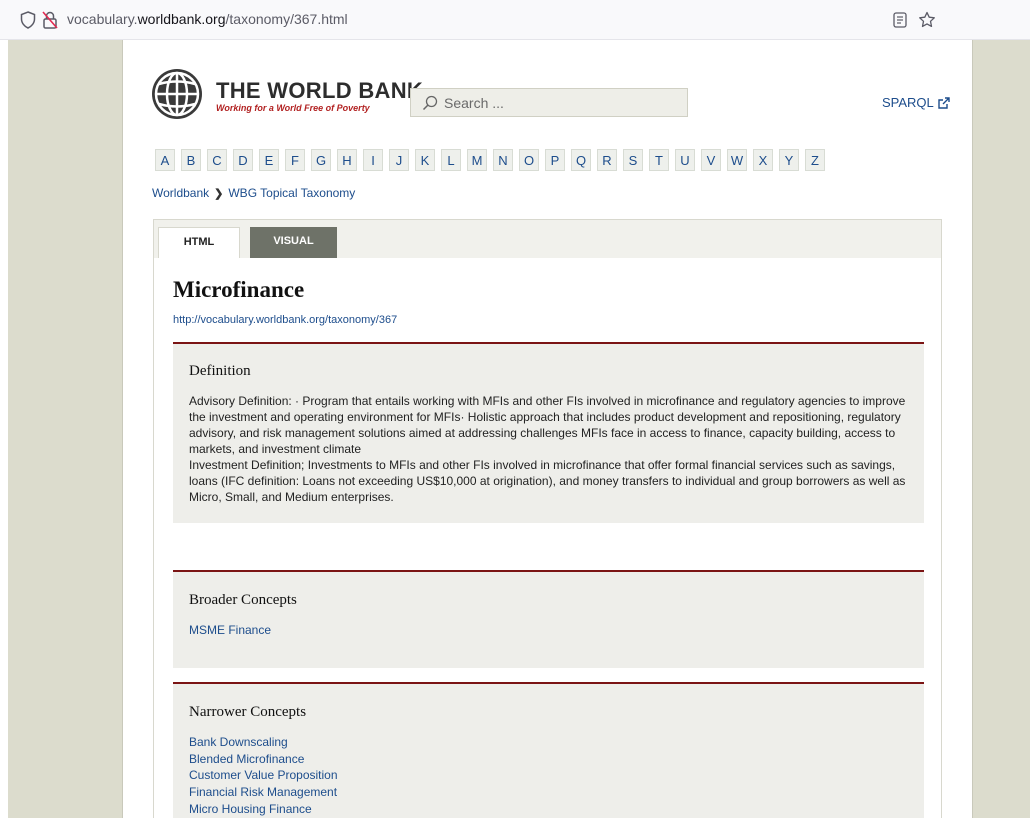 This screenshot has height=818, width=1030. I want to click on world-bank-globe-icon, so click(177, 94).